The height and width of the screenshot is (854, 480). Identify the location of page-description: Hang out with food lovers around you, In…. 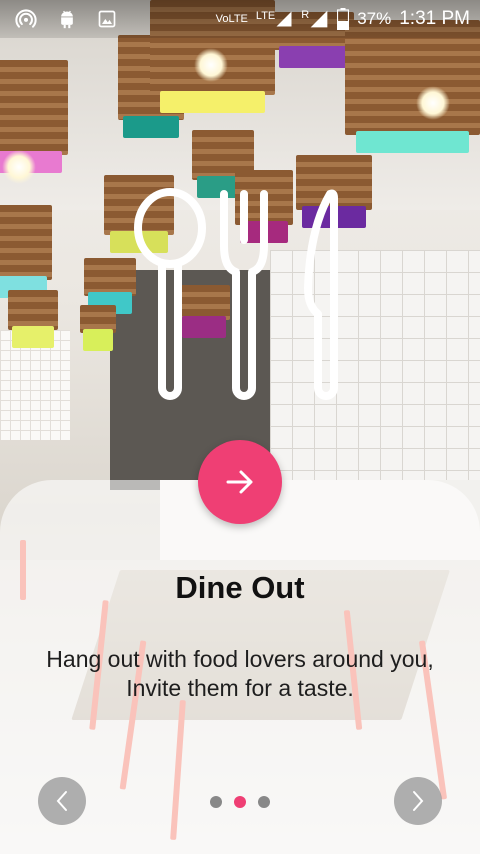
(240, 673).